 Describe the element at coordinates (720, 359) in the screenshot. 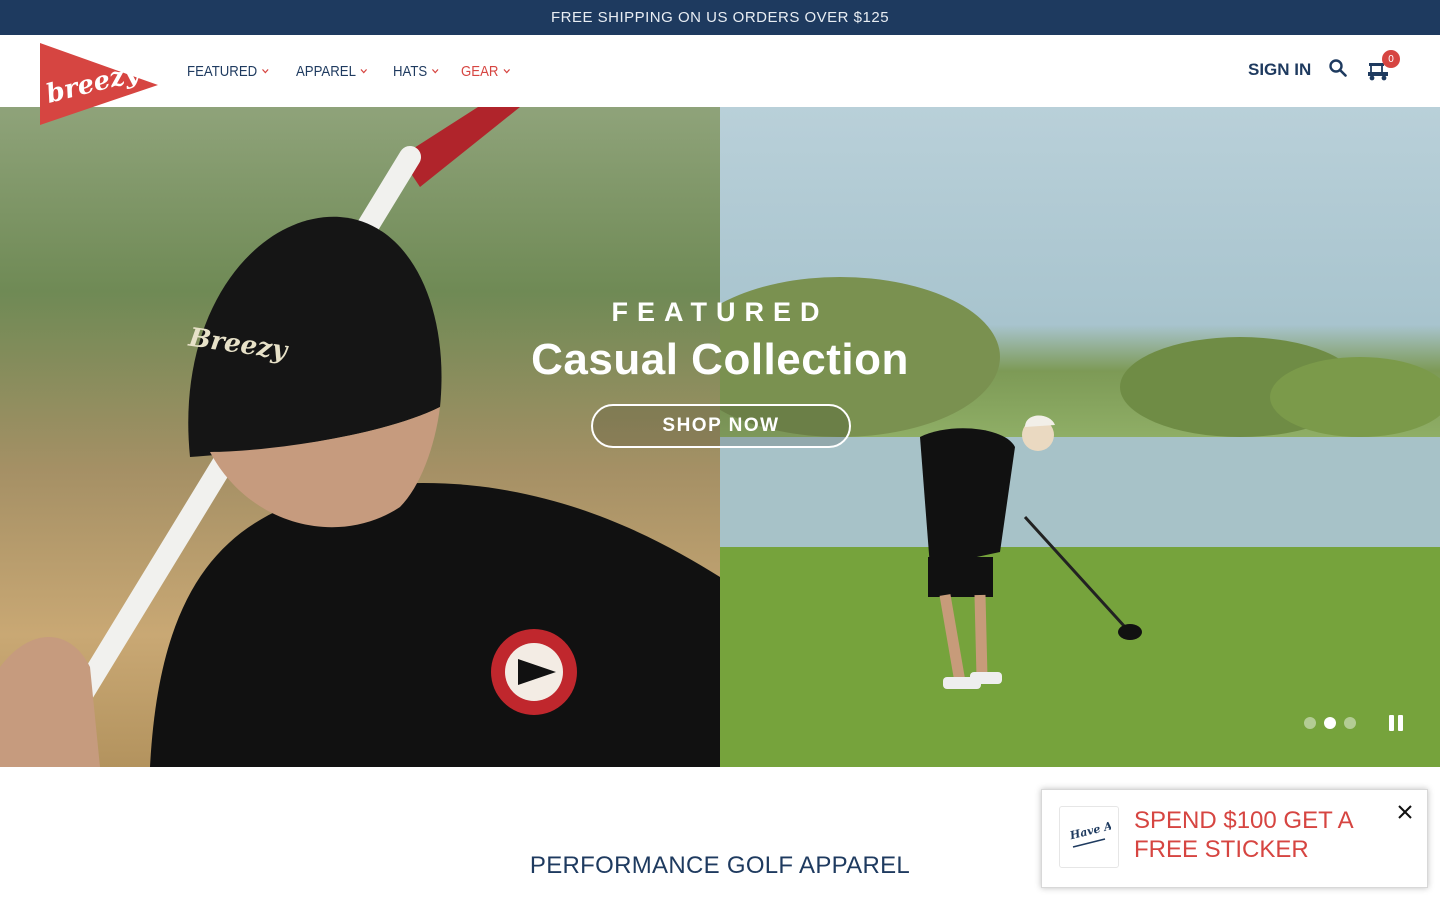

I see `hero-title: Casual Collection` at that location.